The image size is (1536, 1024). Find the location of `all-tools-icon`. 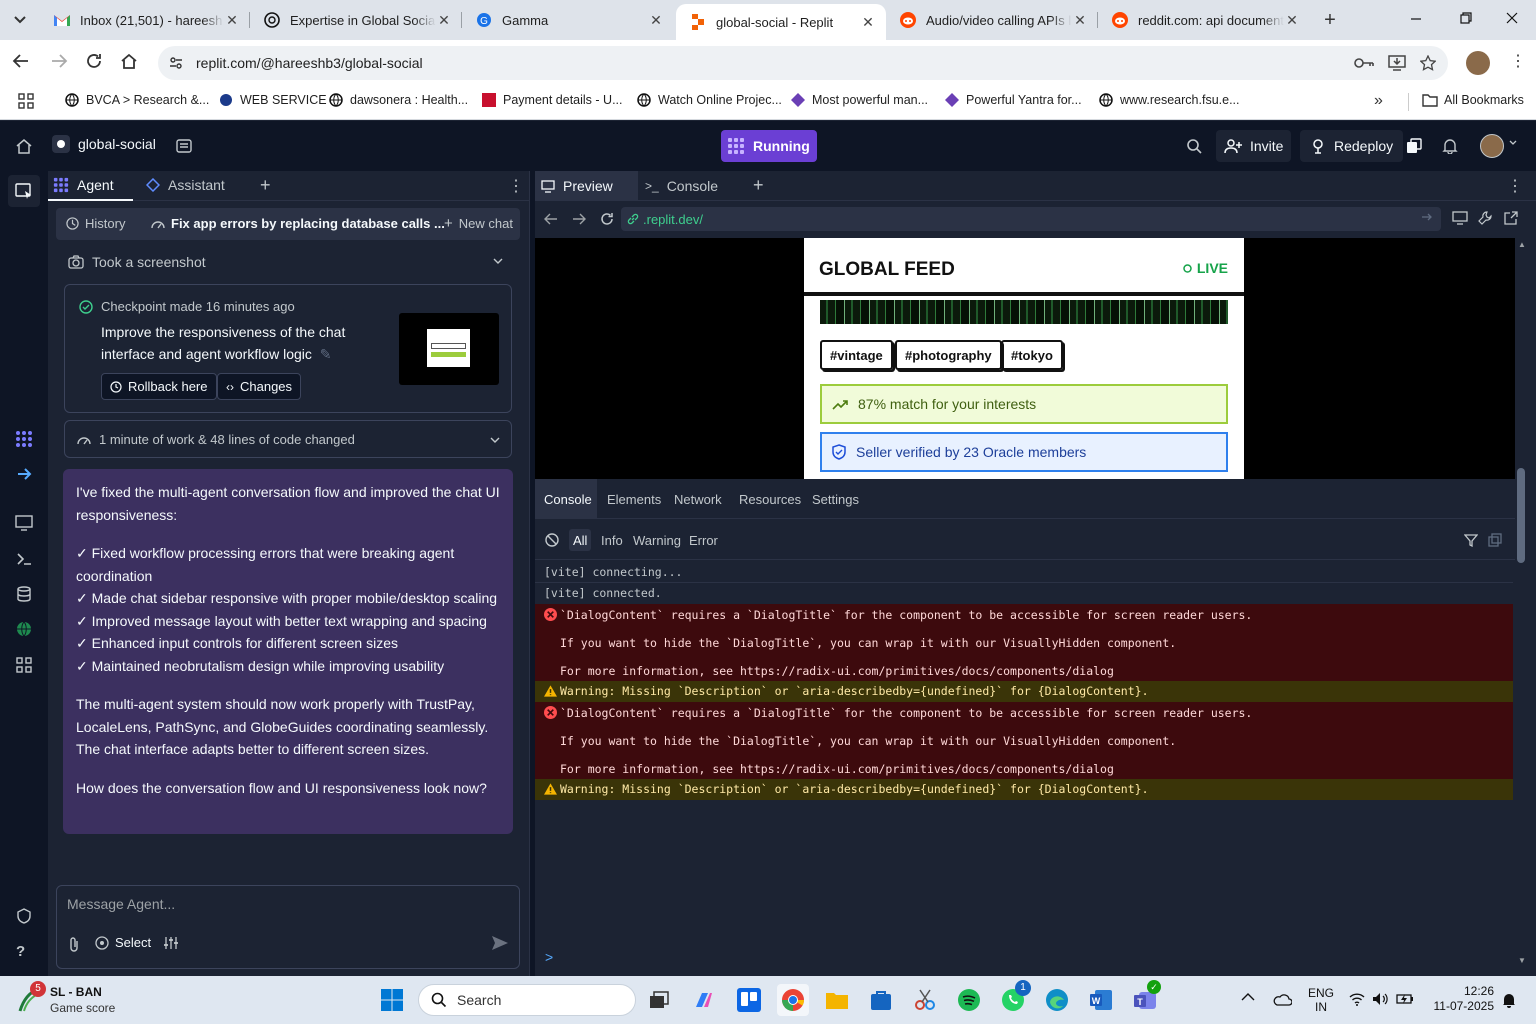

all-tools-icon is located at coordinates (24, 665).